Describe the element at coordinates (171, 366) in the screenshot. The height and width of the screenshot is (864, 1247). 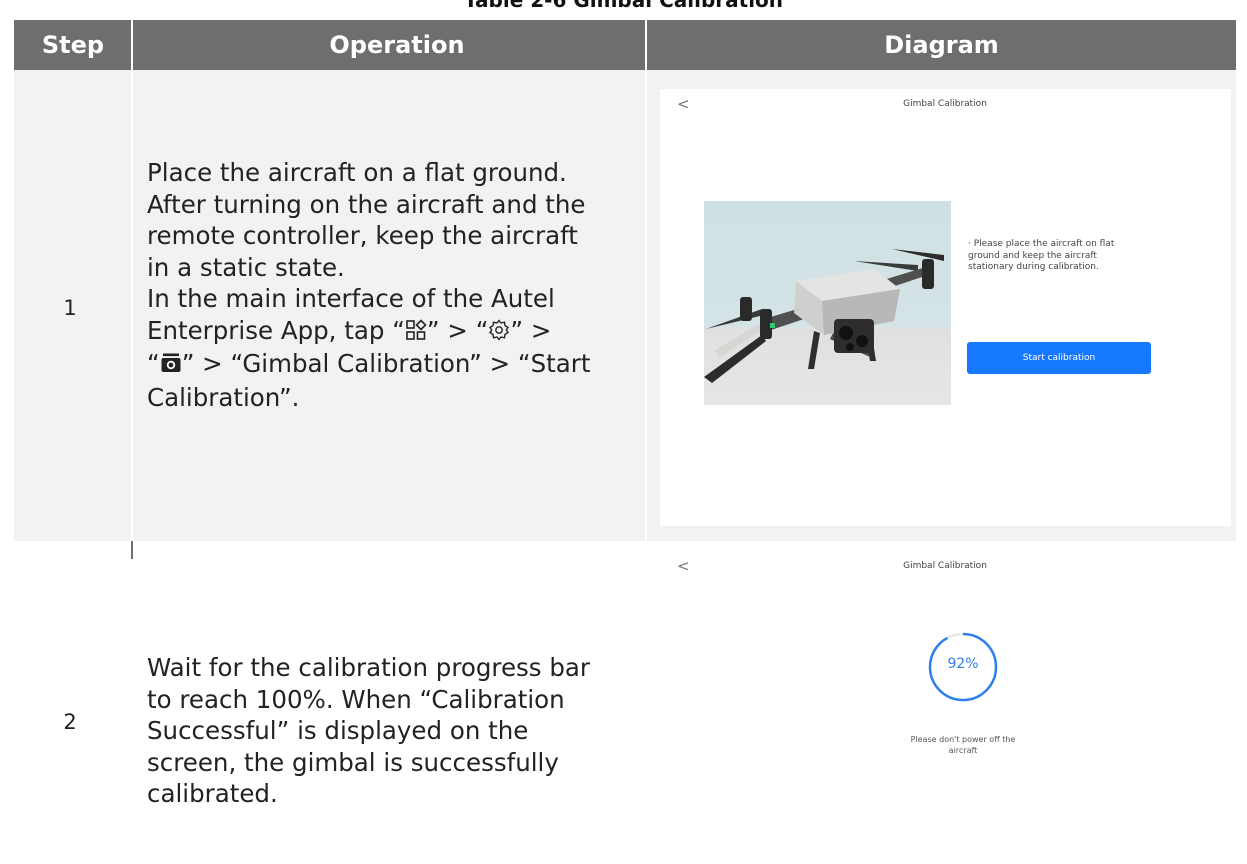
I see `camera-icon` at that location.